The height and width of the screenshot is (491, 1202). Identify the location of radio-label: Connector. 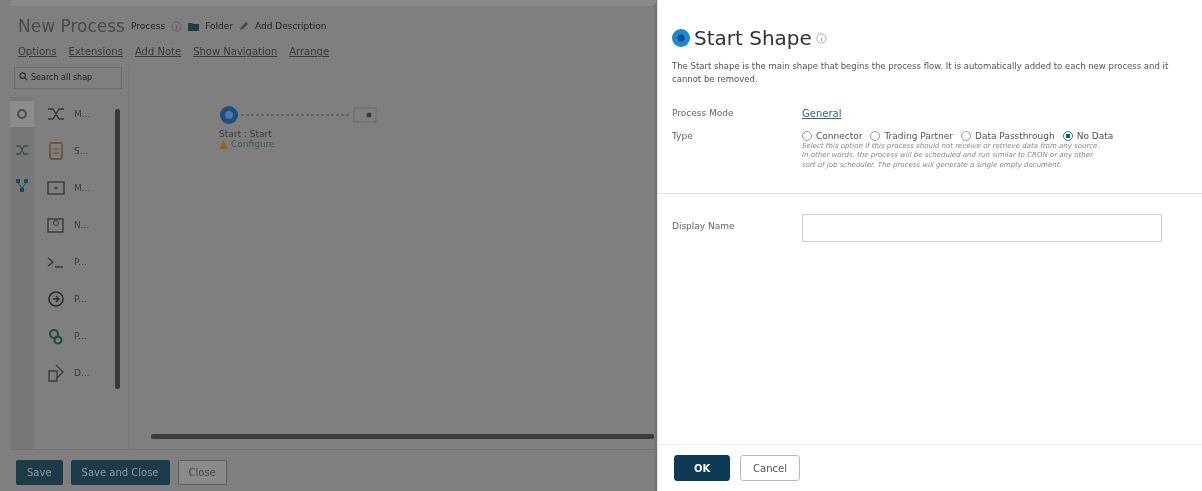
(839, 135).